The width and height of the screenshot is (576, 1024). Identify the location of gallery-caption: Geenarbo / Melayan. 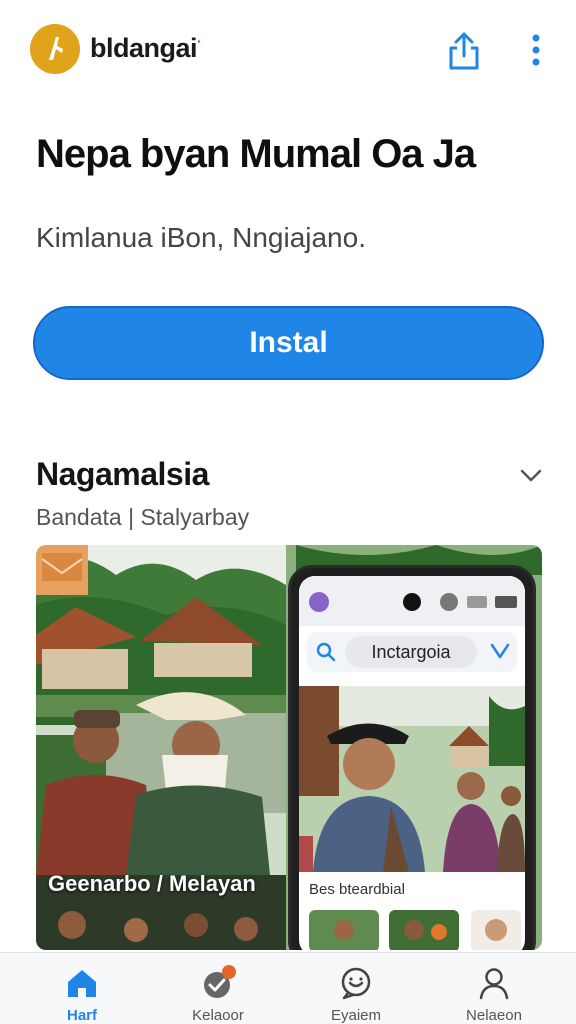
(152, 883).